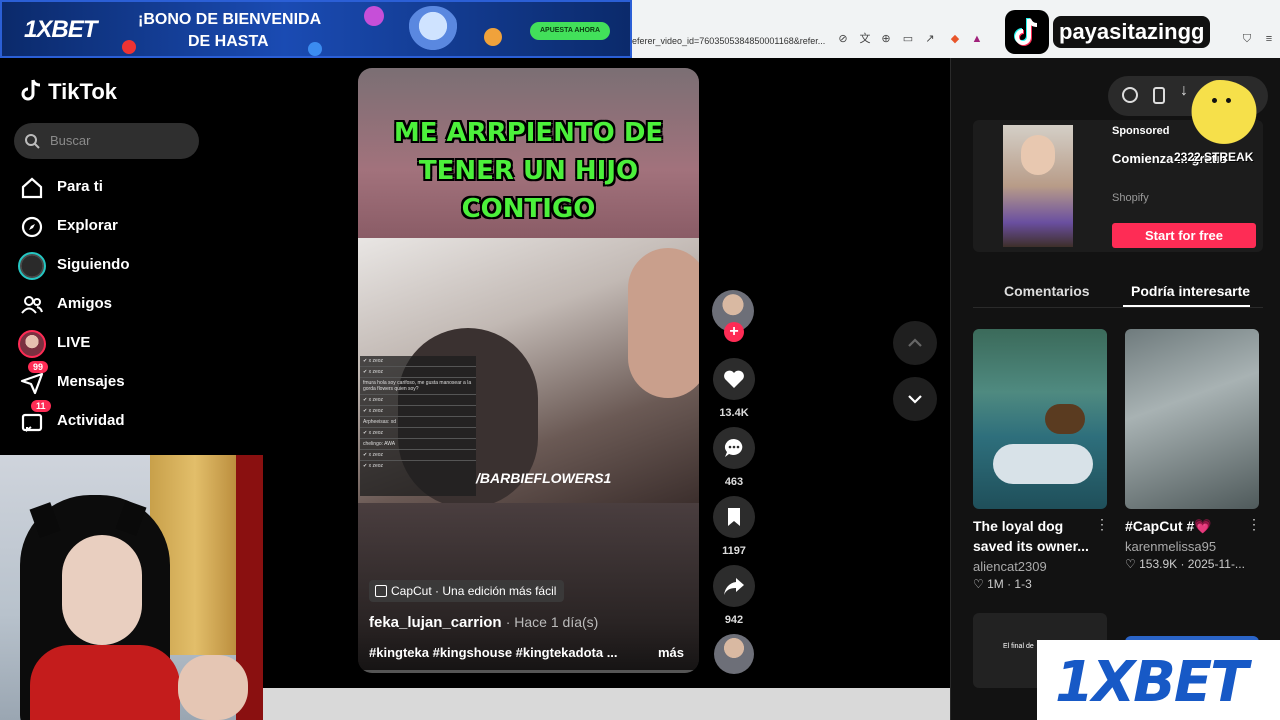 The image size is (1280, 720). I want to click on brave-shield-icon: ◆, so click(955, 39).